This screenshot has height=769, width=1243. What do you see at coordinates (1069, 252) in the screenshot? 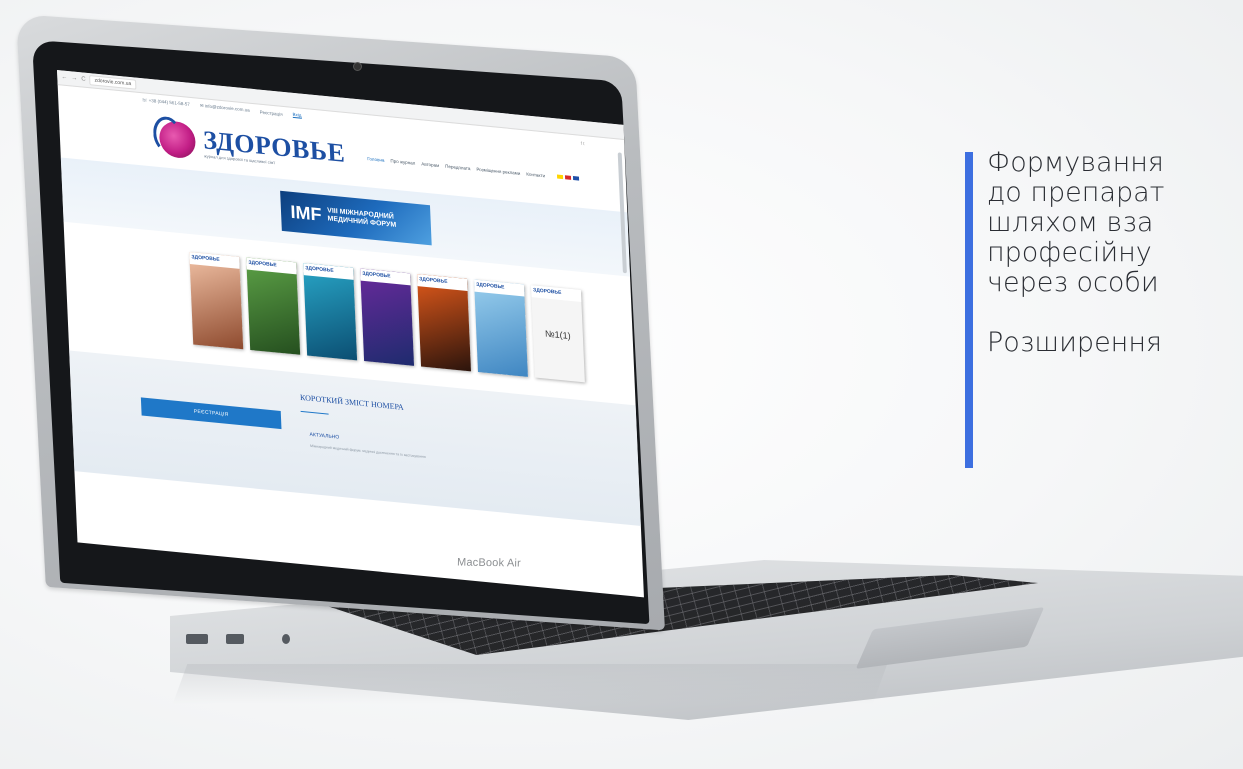
I see `quote-line: професійну` at bounding box center [1069, 252].